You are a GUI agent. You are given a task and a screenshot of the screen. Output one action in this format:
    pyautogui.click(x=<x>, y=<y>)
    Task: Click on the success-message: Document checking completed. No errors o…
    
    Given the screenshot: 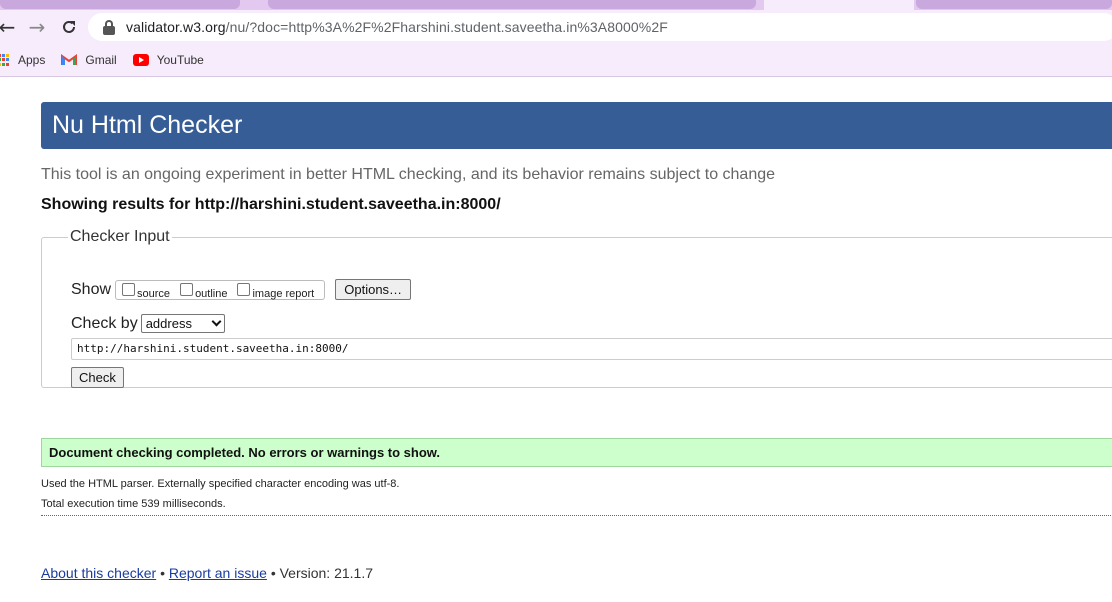 What is the action you would take?
    pyautogui.click(x=576, y=452)
    